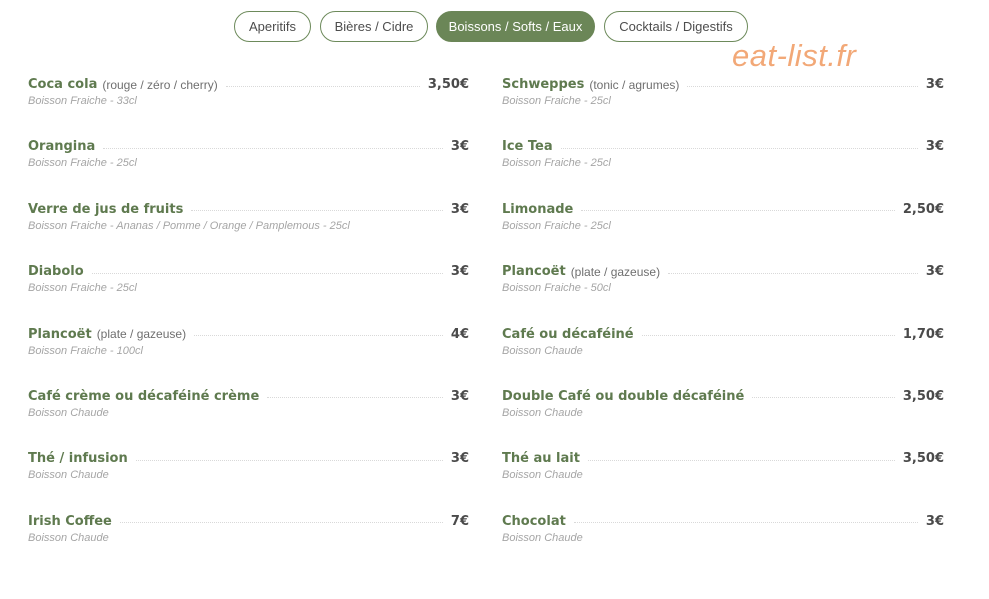 This screenshot has width=989, height=599. I want to click on menu-item-name: Café crème ou décaféiné crème, so click(144, 396).